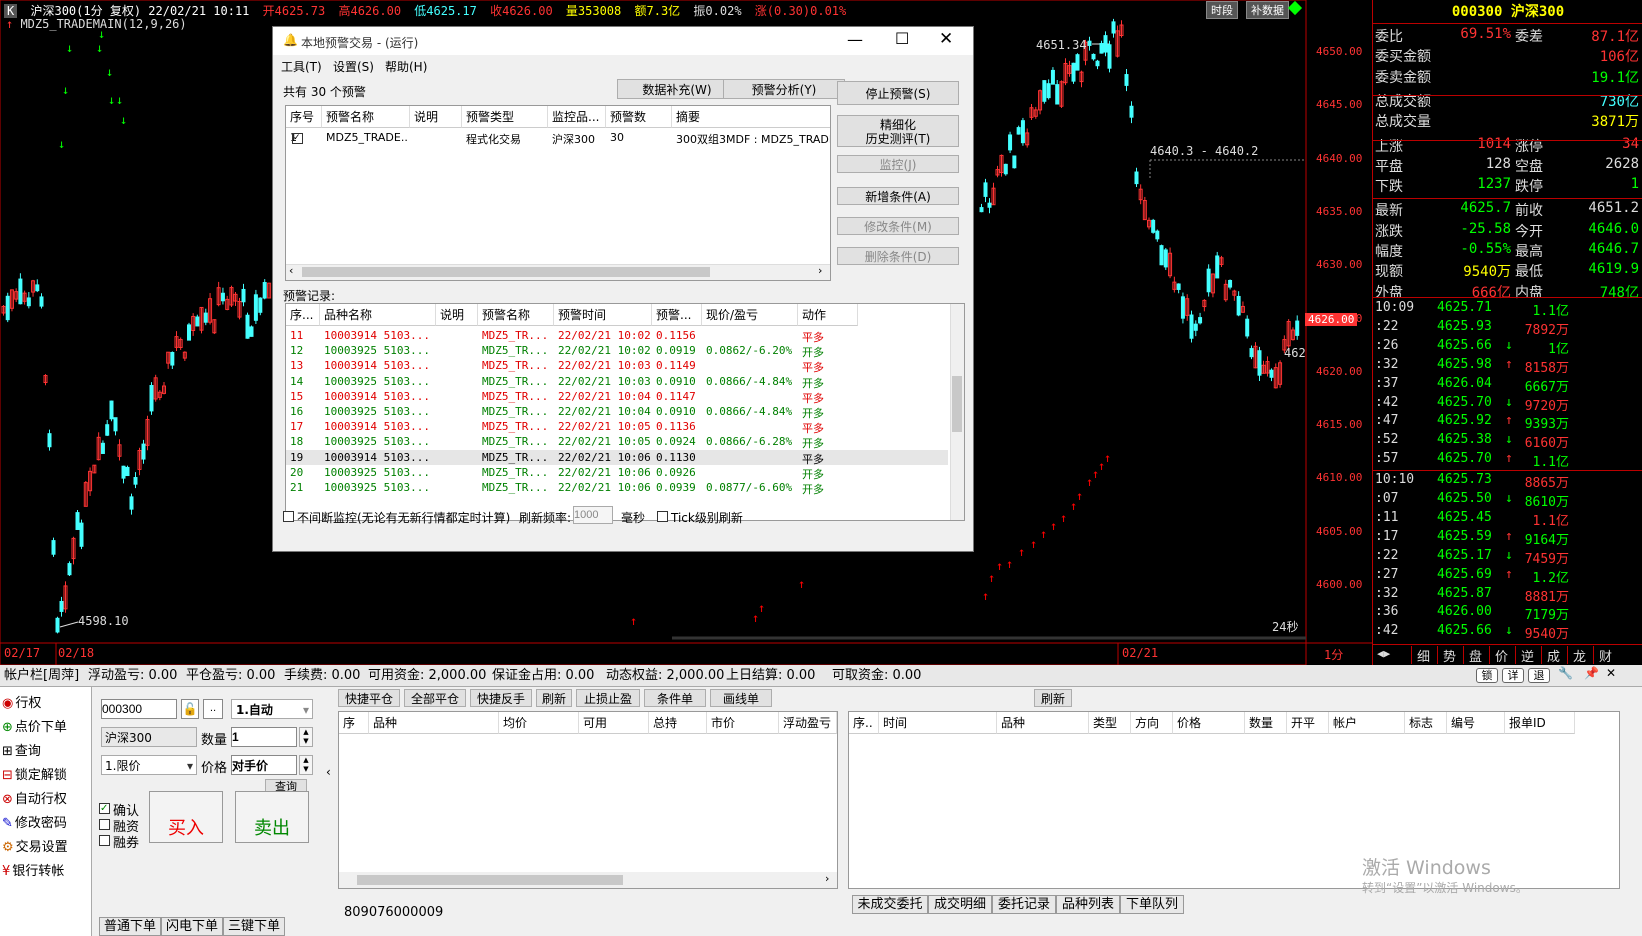 The width and height of the screenshot is (1642, 936). I want to click on quote-tabs: ◀▶ 细势盘价逆成龙财, so click(1507, 654).